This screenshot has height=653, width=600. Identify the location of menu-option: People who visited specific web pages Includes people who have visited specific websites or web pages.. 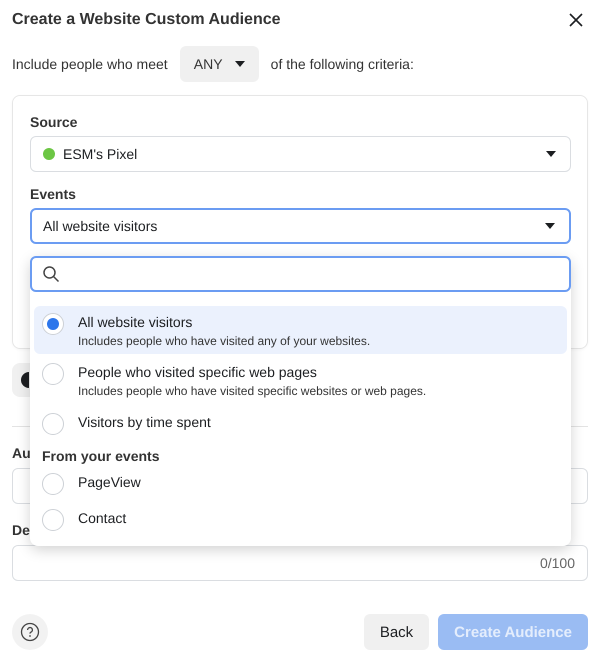
(300, 380).